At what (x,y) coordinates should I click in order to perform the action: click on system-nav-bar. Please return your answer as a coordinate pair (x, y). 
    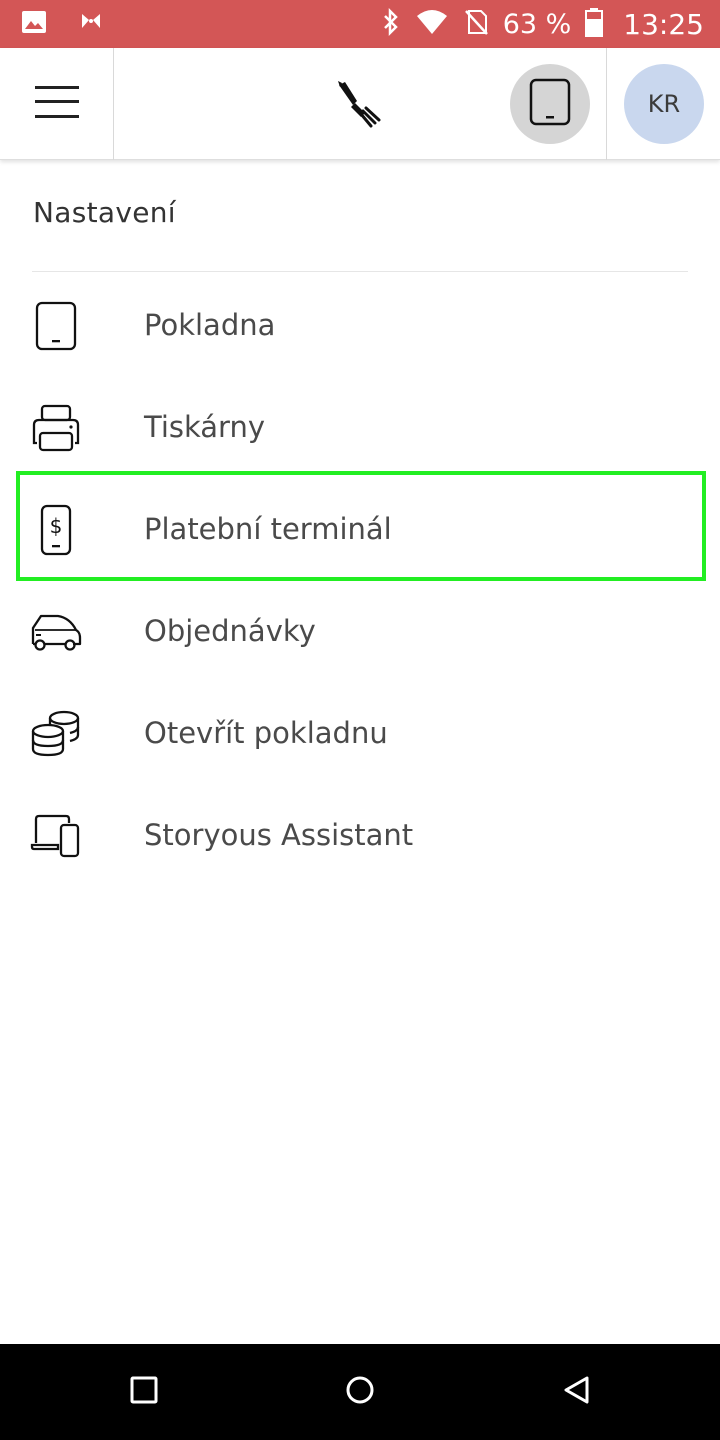
    Looking at the image, I should click on (360, 1392).